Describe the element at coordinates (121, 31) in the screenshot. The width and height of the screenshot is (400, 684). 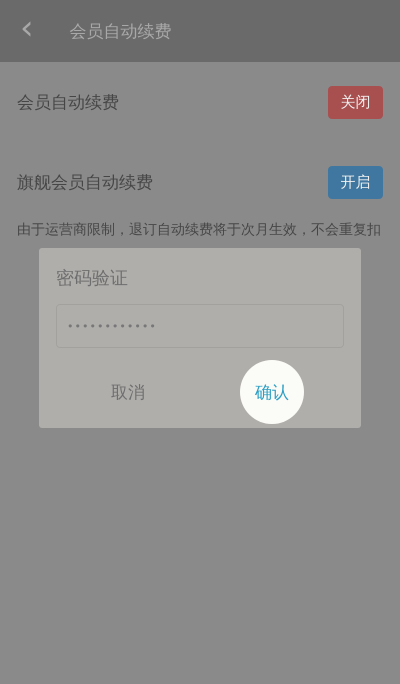
I see `page-title: 会员自动续费` at that location.